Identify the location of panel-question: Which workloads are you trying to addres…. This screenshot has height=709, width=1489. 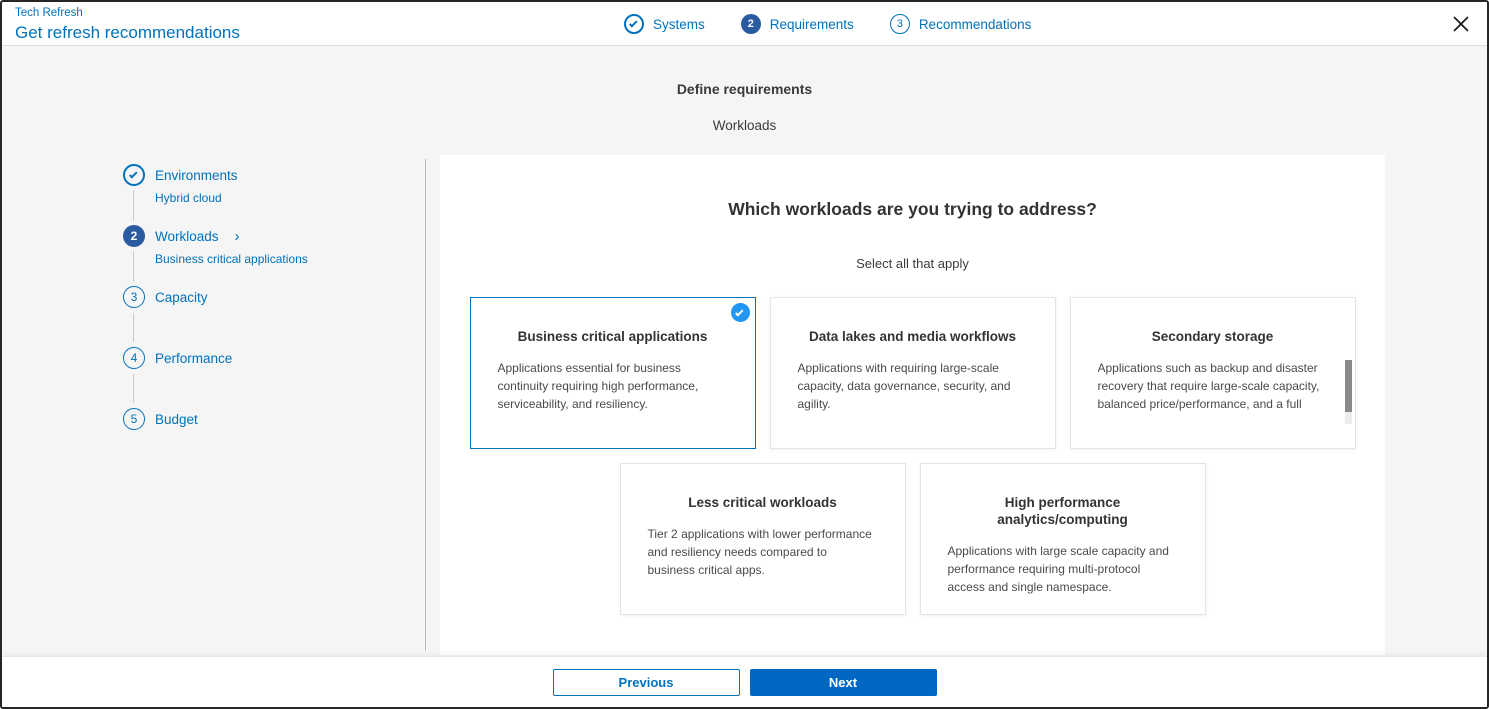
(912, 209).